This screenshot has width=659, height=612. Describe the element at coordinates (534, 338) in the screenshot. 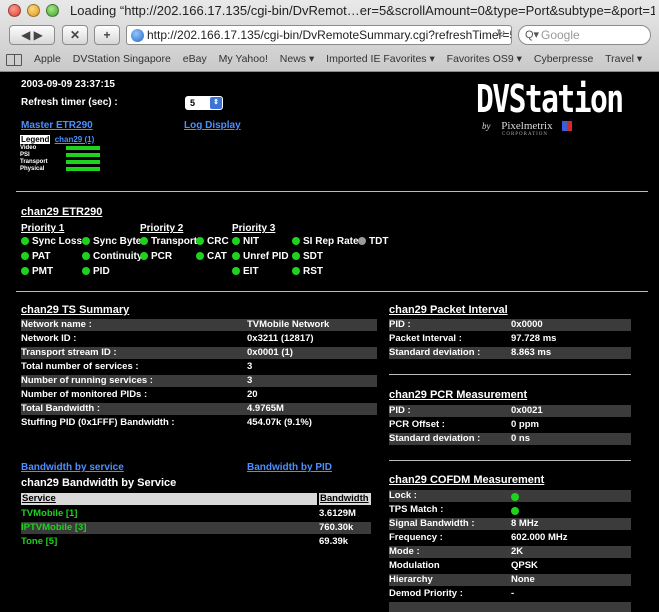

I see `row-value: 97.728 ms` at that location.